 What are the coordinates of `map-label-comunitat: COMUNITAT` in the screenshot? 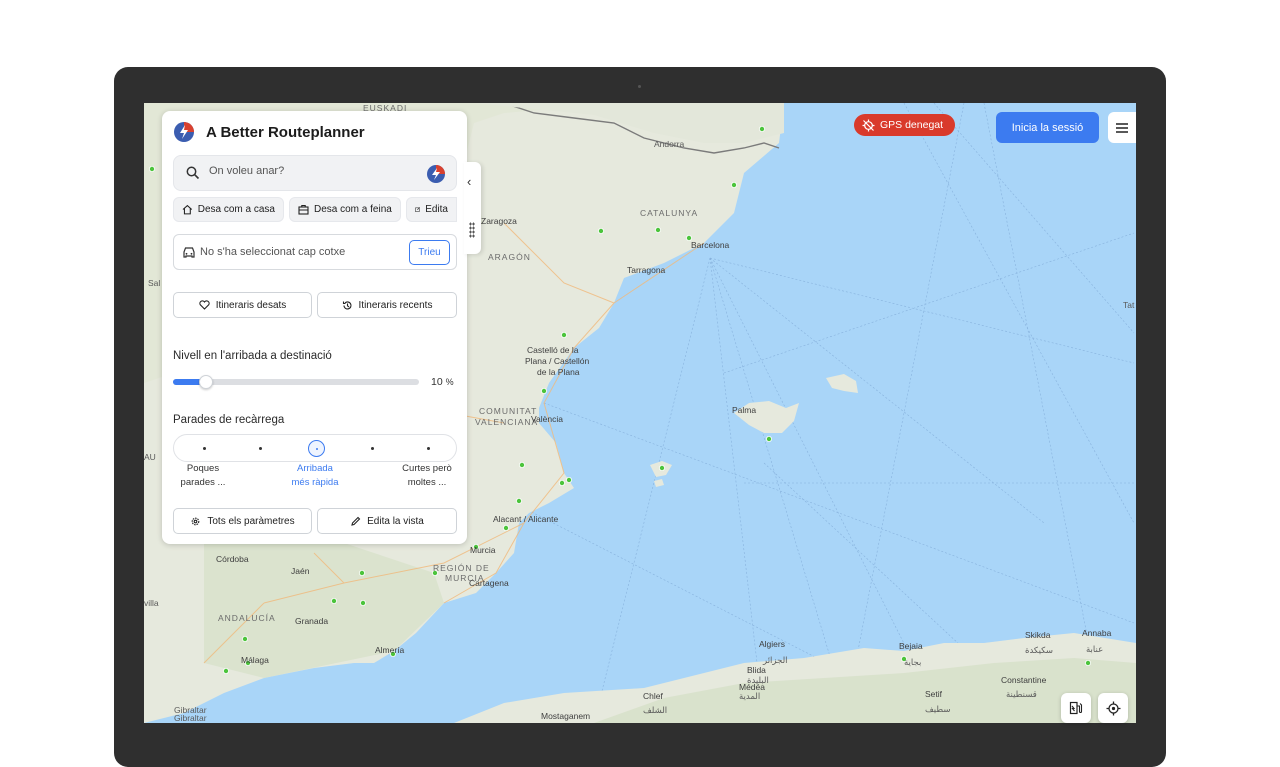 It's located at (508, 411).